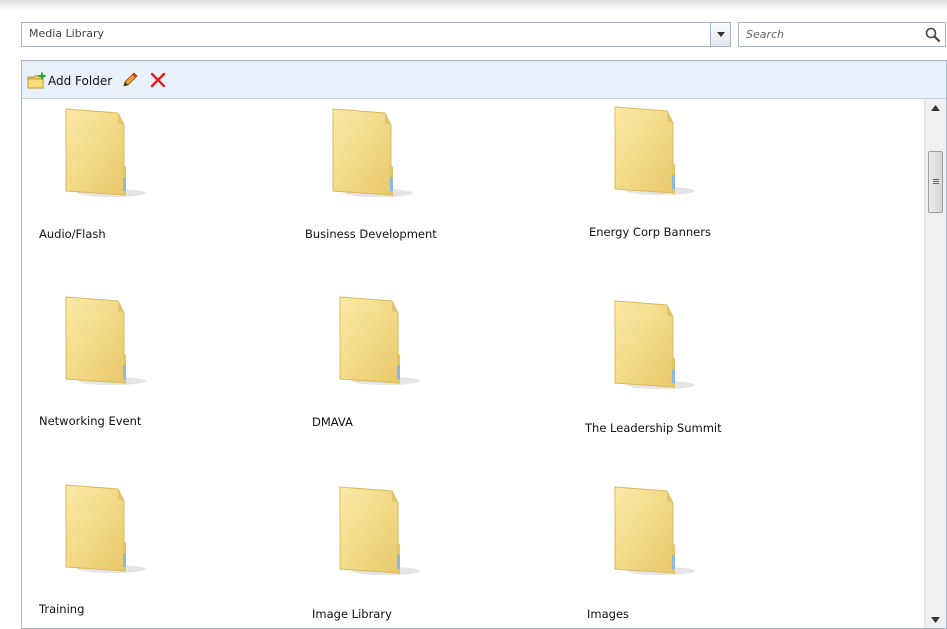 Image resolution: width=947 pixels, height=629 pixels. What do you see at coordinates (608, 614) in the screenshot?
I see `folder-label: Images` at bounding box center [608, 614].